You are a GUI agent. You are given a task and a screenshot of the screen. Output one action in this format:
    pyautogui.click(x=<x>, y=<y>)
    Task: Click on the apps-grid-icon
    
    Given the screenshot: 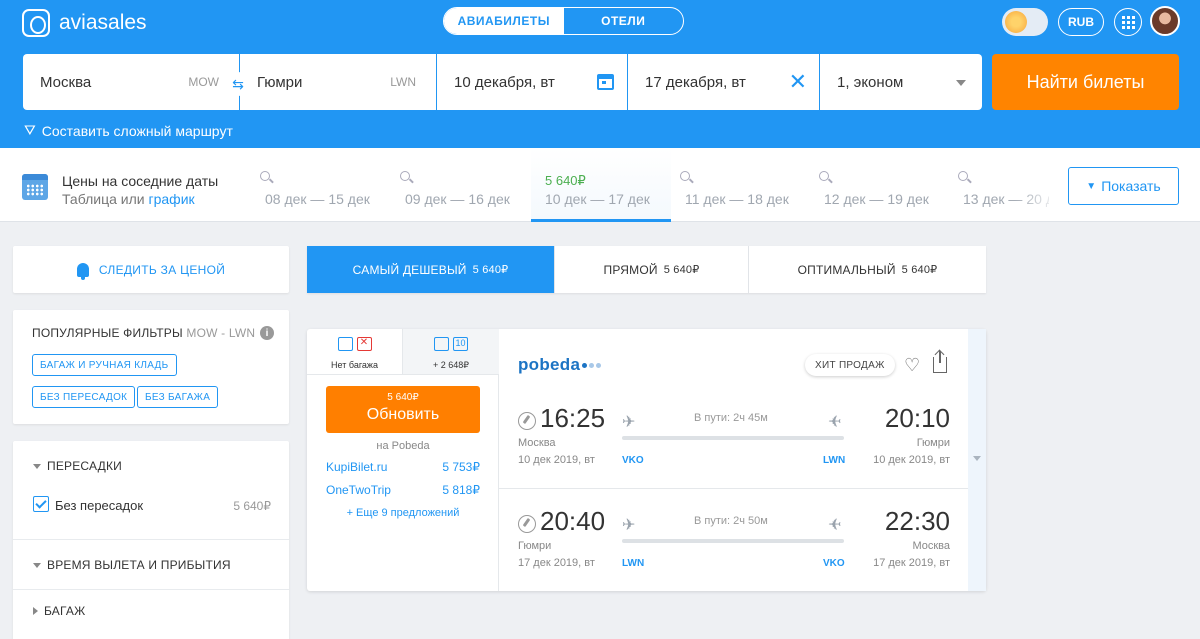 What is the action you would take?
    pyautogui.click(x=1128, y=22)
    